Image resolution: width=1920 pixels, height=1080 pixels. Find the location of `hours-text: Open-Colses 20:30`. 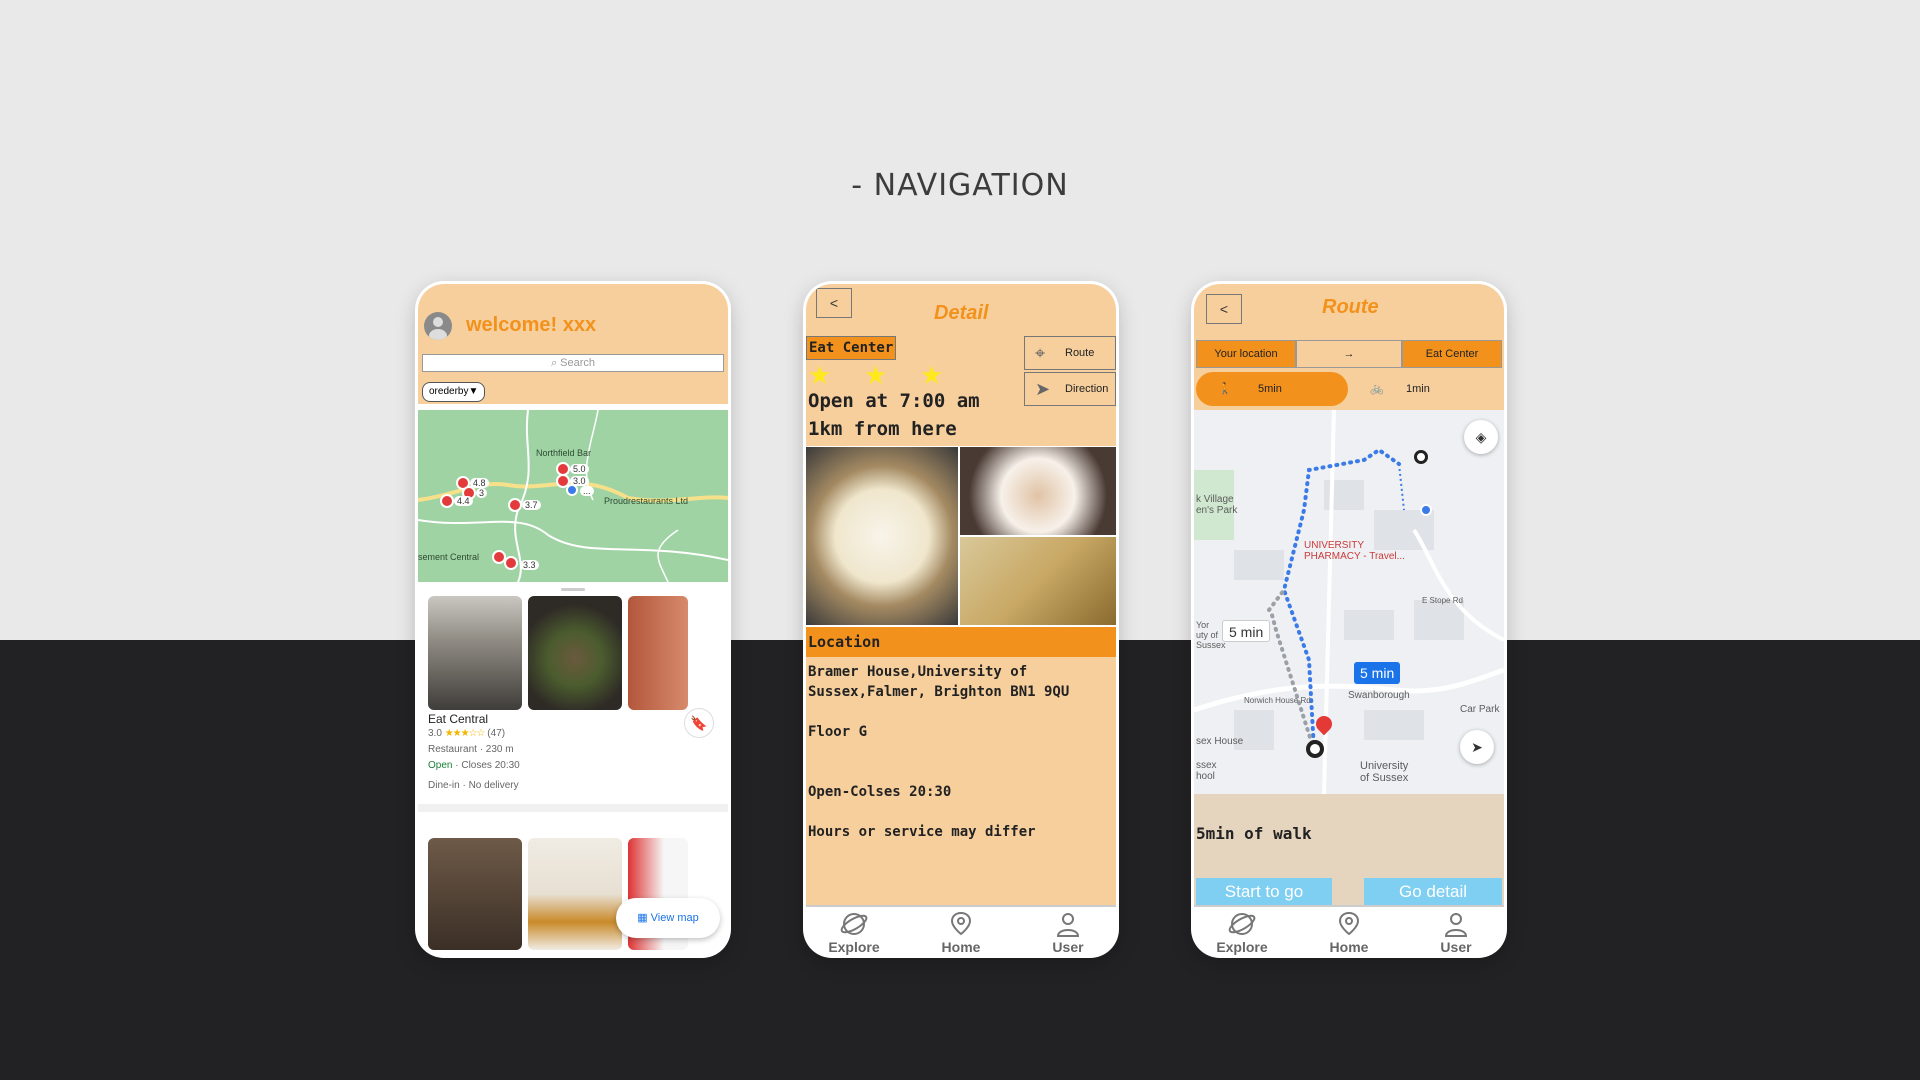

hours-text: Open-Colses 20:30 is located at coordinates (880, 792).